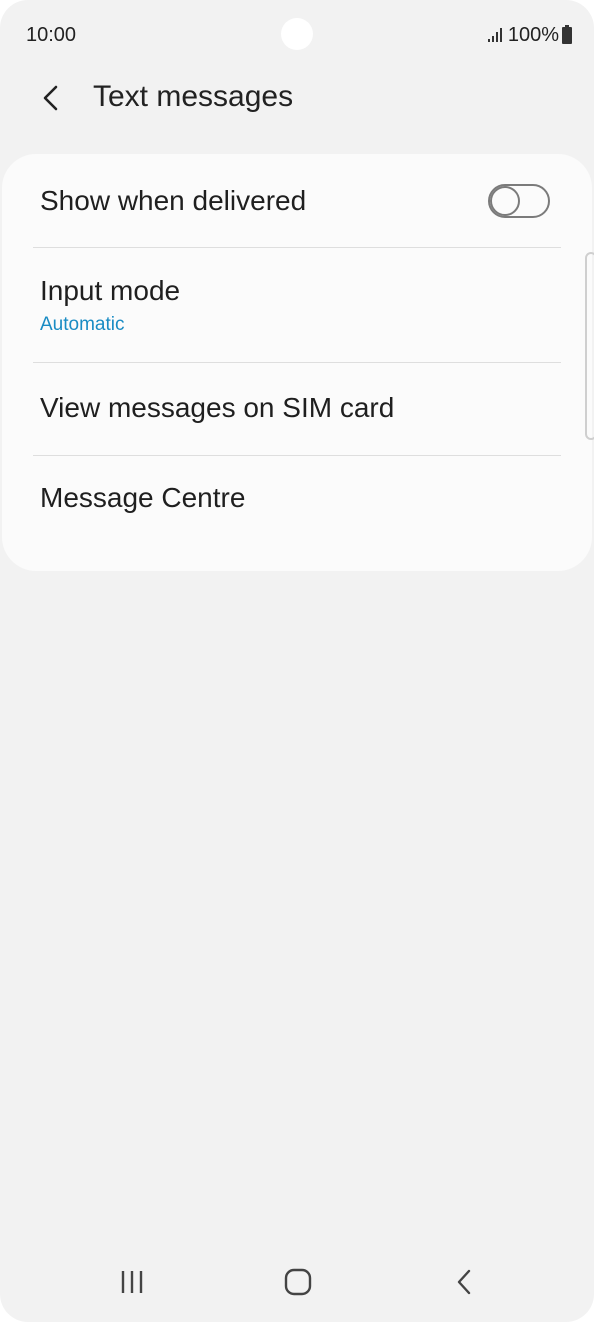 The image size is (594, 1322). What do you see at coordinates (173, 200) in the screenshot?
I see `show-when-delivered-label: Show when delivered` at bounding box center [173, 200].